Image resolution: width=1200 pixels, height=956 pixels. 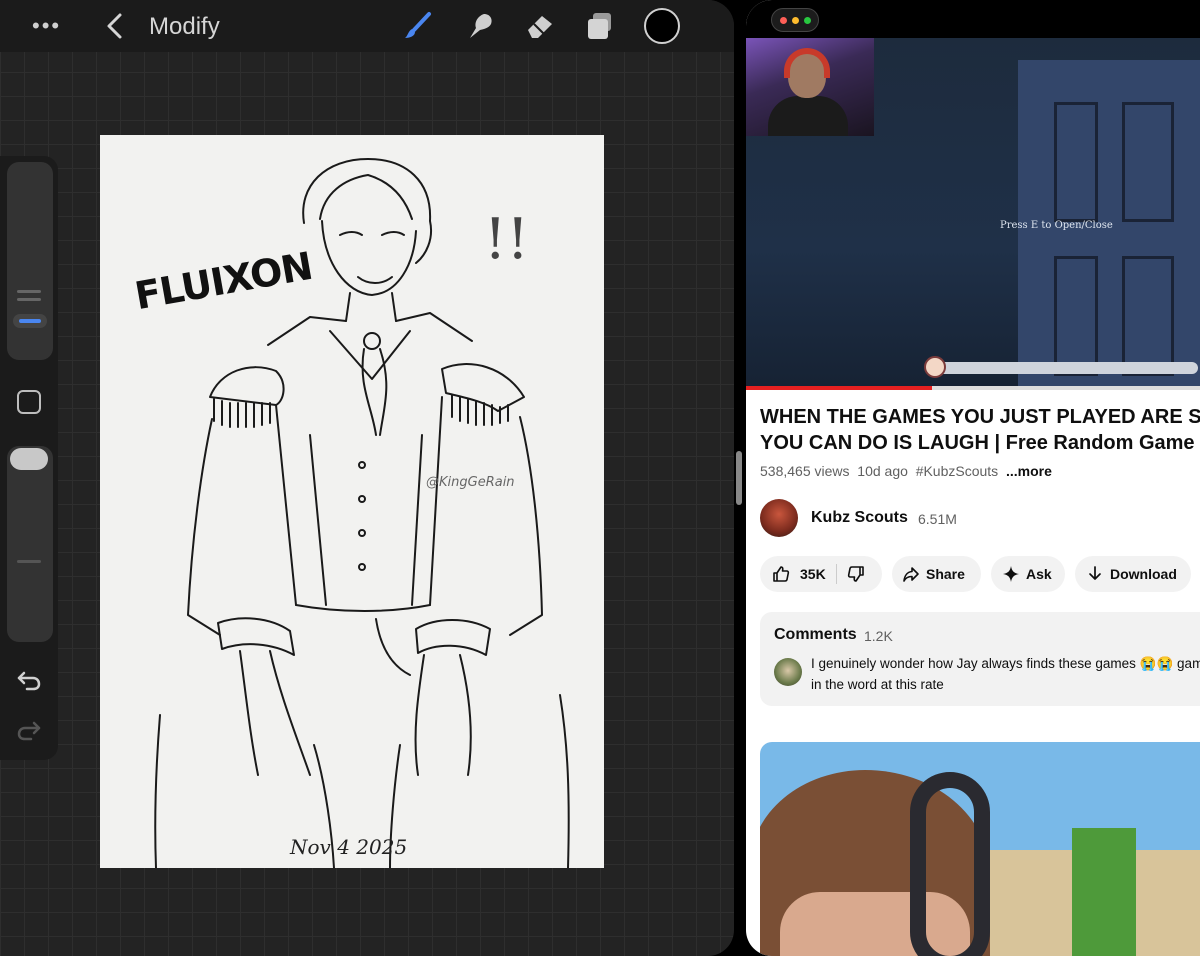 I want to click on left-sidebar, so click(x=29, y=458).